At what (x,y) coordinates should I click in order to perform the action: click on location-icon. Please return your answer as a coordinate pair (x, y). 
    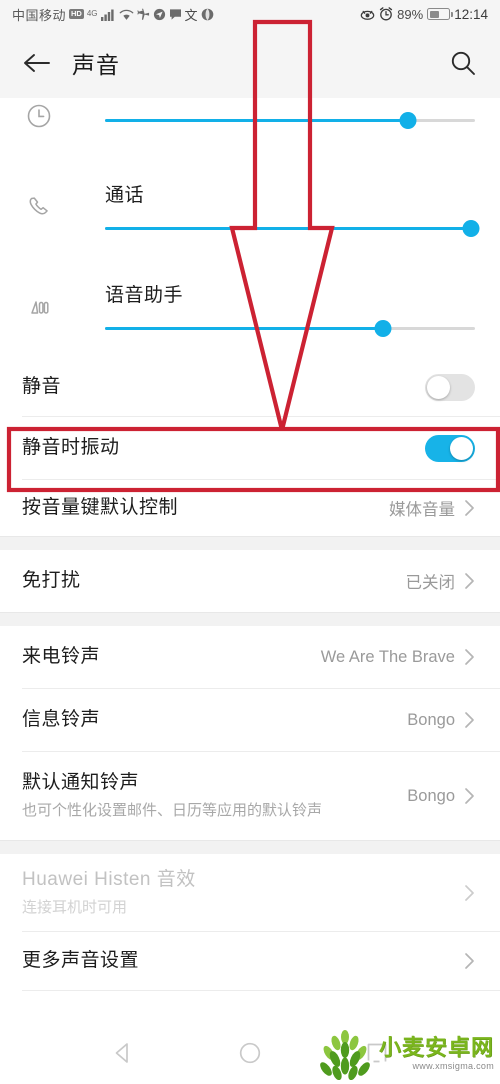
    Looking at the image, I should click on (159, 14).